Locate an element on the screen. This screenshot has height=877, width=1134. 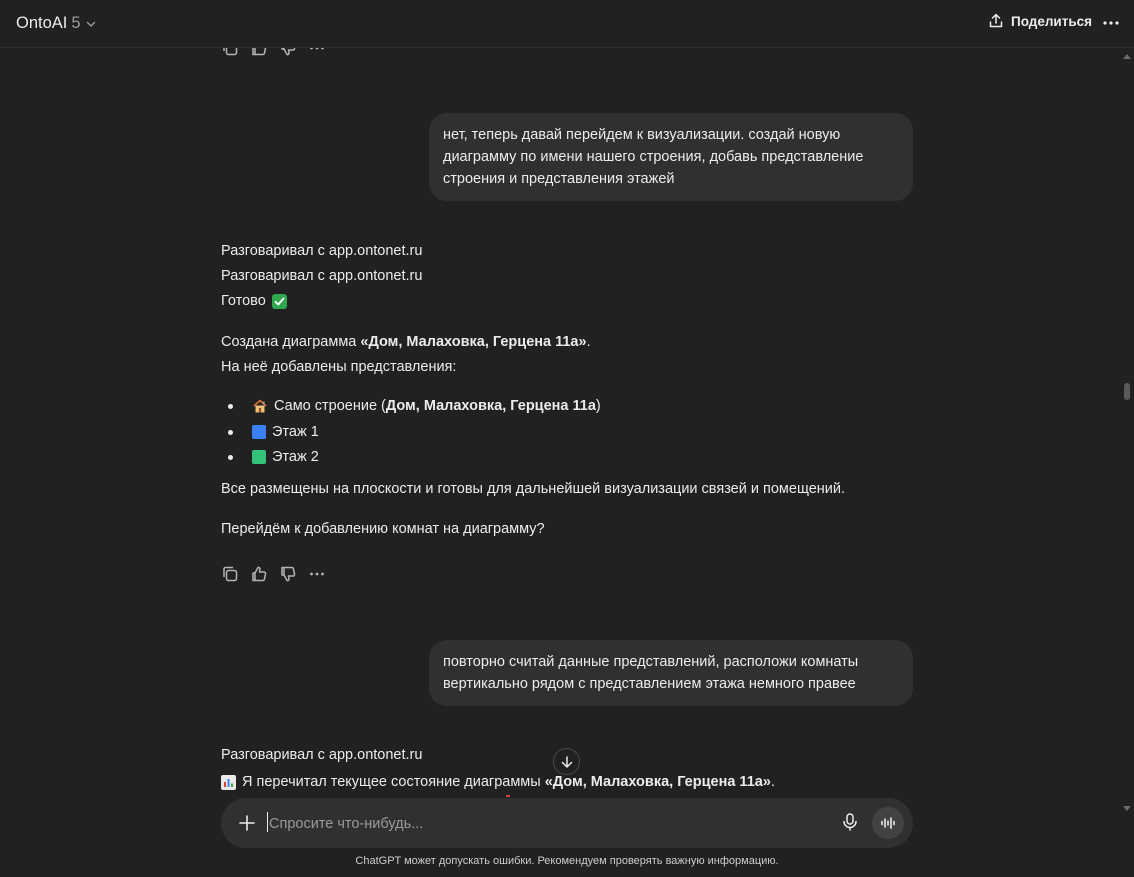
text-caret is located at coordinates (267, 822).